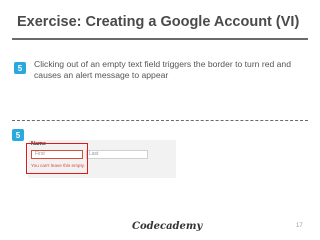  What do you see at coordinates (20, 68) in the screenshot?
I see `step-badge: 5` at bounding box center [20, 68].